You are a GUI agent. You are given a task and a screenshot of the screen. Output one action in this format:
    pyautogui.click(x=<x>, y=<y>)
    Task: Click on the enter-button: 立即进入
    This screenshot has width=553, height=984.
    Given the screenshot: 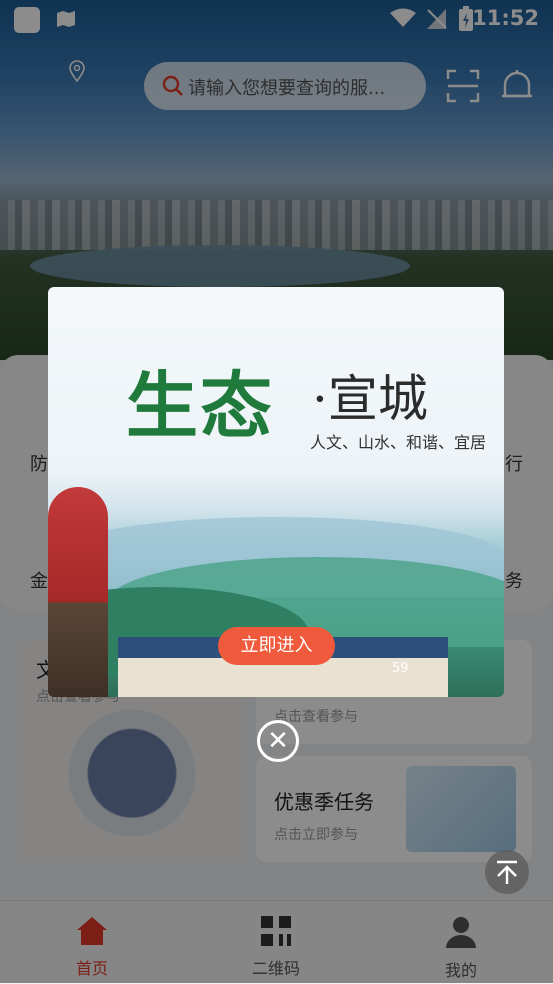 What is the action you would take?
    pyautogui.click(x=276, y=646)
    